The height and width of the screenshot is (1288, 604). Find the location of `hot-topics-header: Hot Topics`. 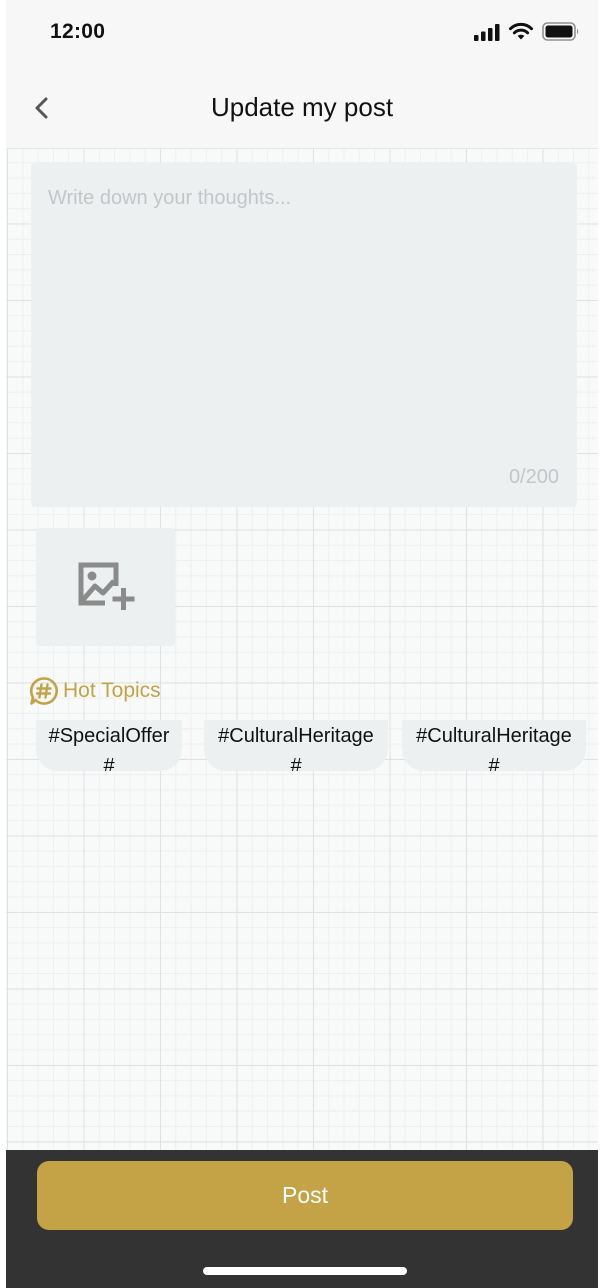

hot-topics-header: Hot Topics is located at coordinates (95, 691).